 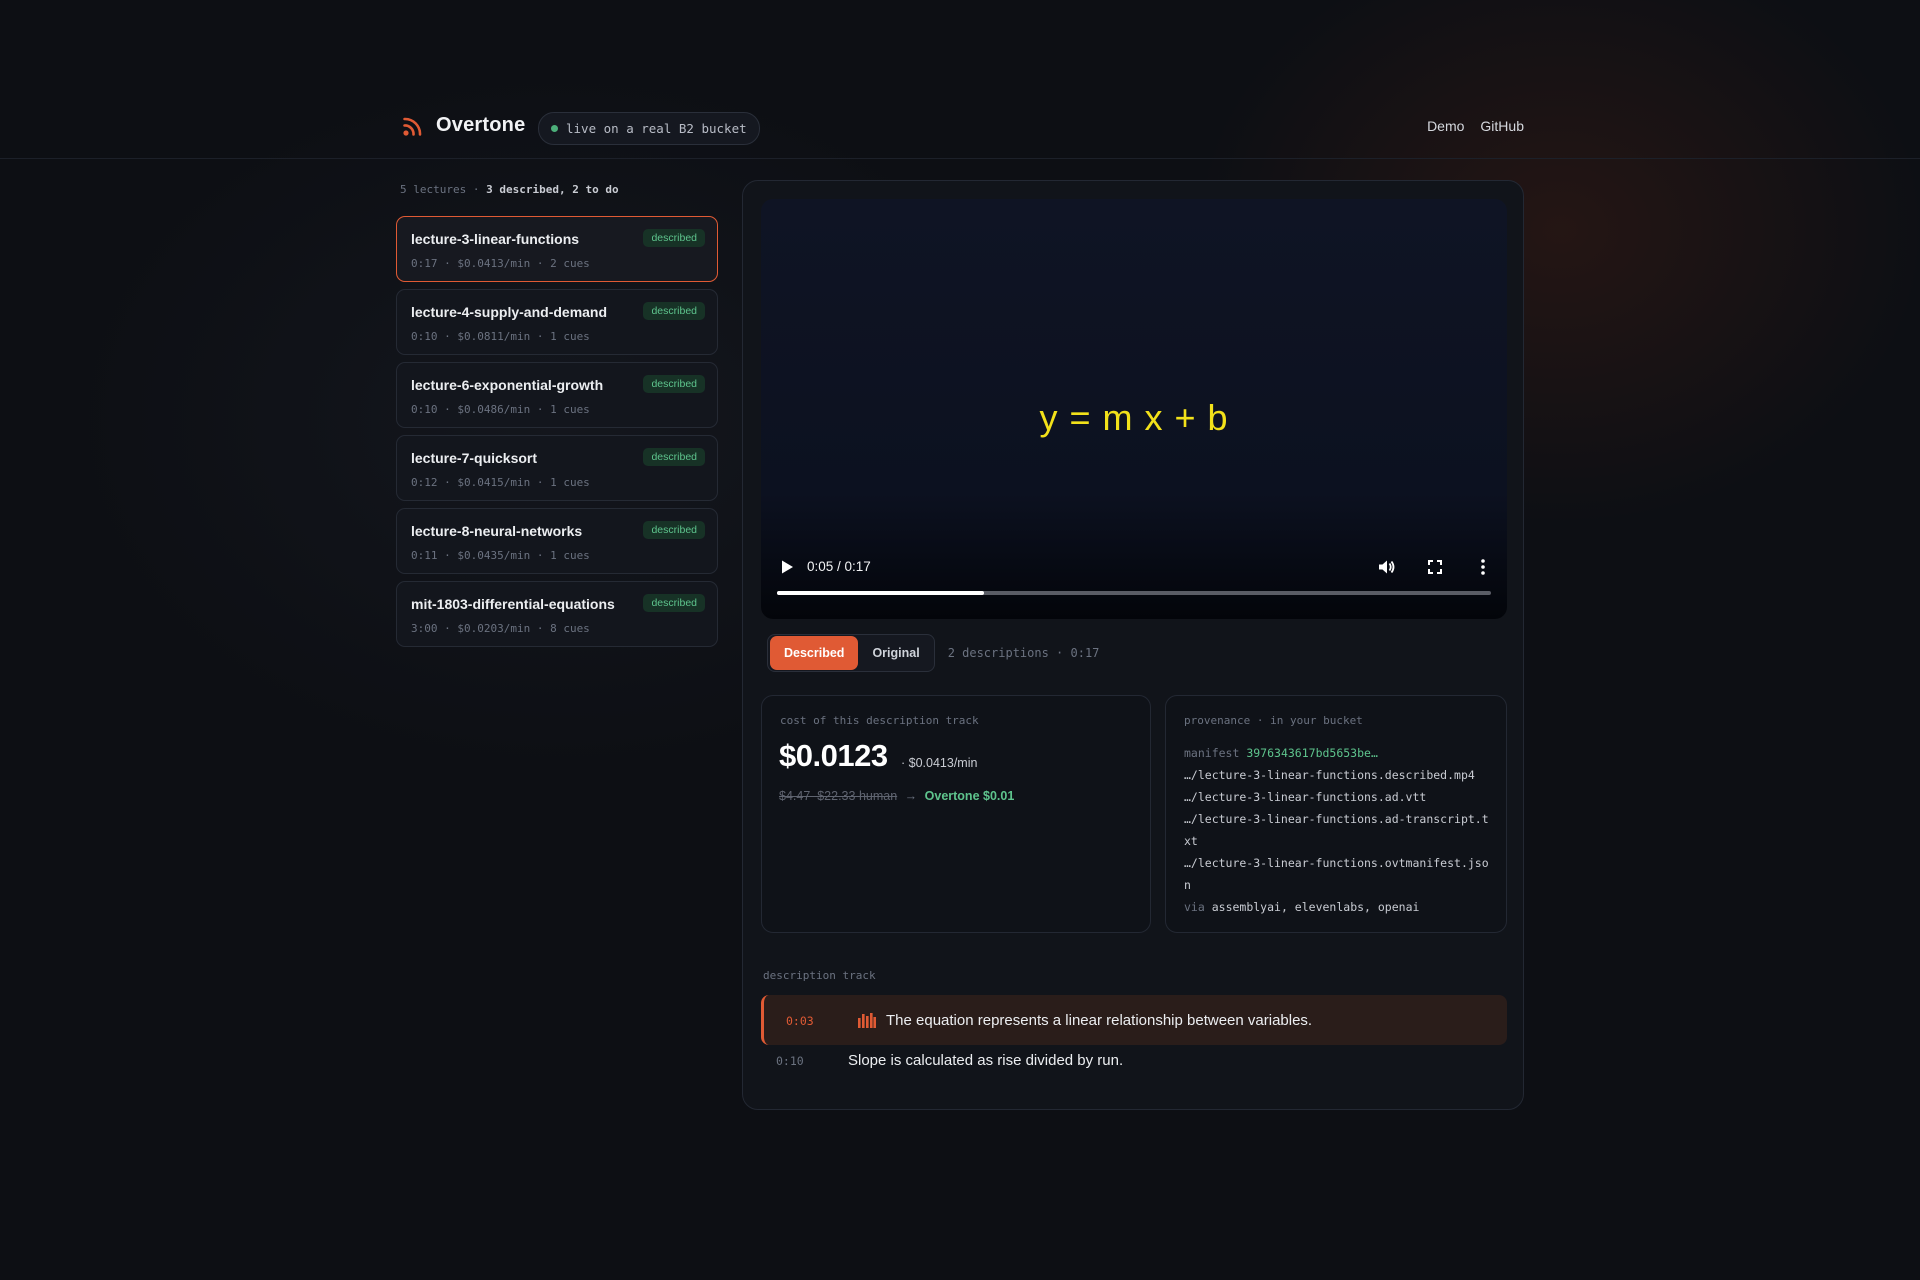 What do you see at coordinates (879, 720) in the screenshot?
I see `cost-card-label: cost of this description track` at bounding box center [879, 720].